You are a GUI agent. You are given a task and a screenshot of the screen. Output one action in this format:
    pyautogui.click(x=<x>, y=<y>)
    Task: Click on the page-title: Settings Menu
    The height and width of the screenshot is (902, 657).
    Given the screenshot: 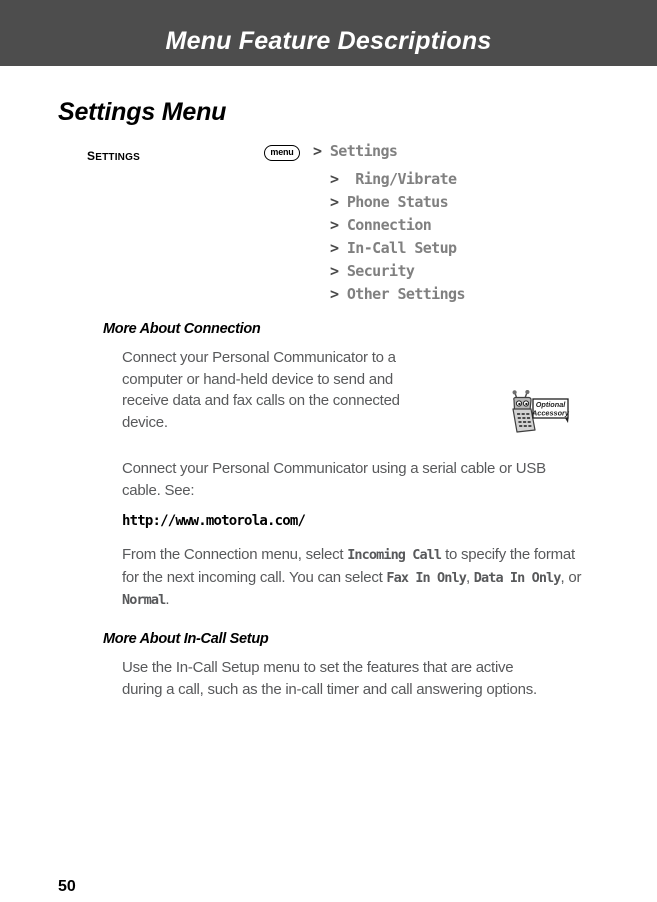 What is the action you would take?
    pyautogui.click(x=142, y=112)
    